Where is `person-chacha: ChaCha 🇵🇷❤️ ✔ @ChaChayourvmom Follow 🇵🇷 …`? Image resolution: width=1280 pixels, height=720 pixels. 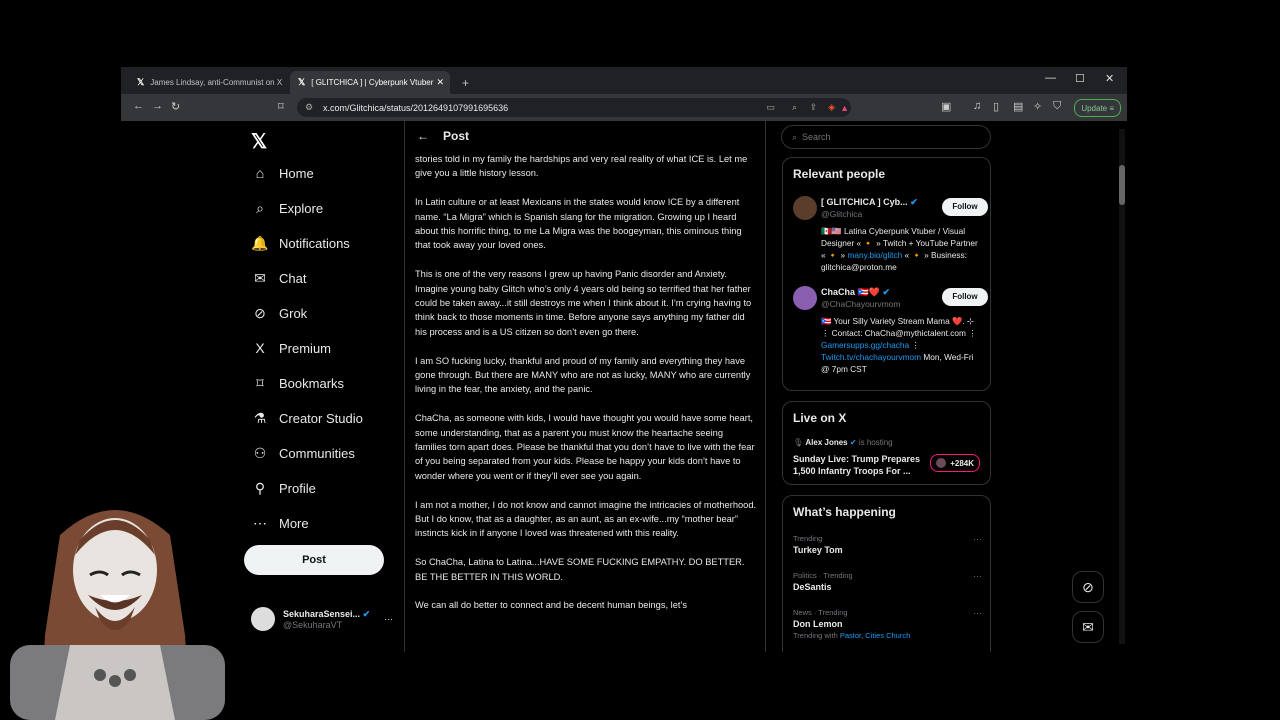
person-chacha: ChaCha 🇵🇷❤️ ✔ @ChaChayourvmom Follow 🇵🇷 … is located at coordinates (890, 336).